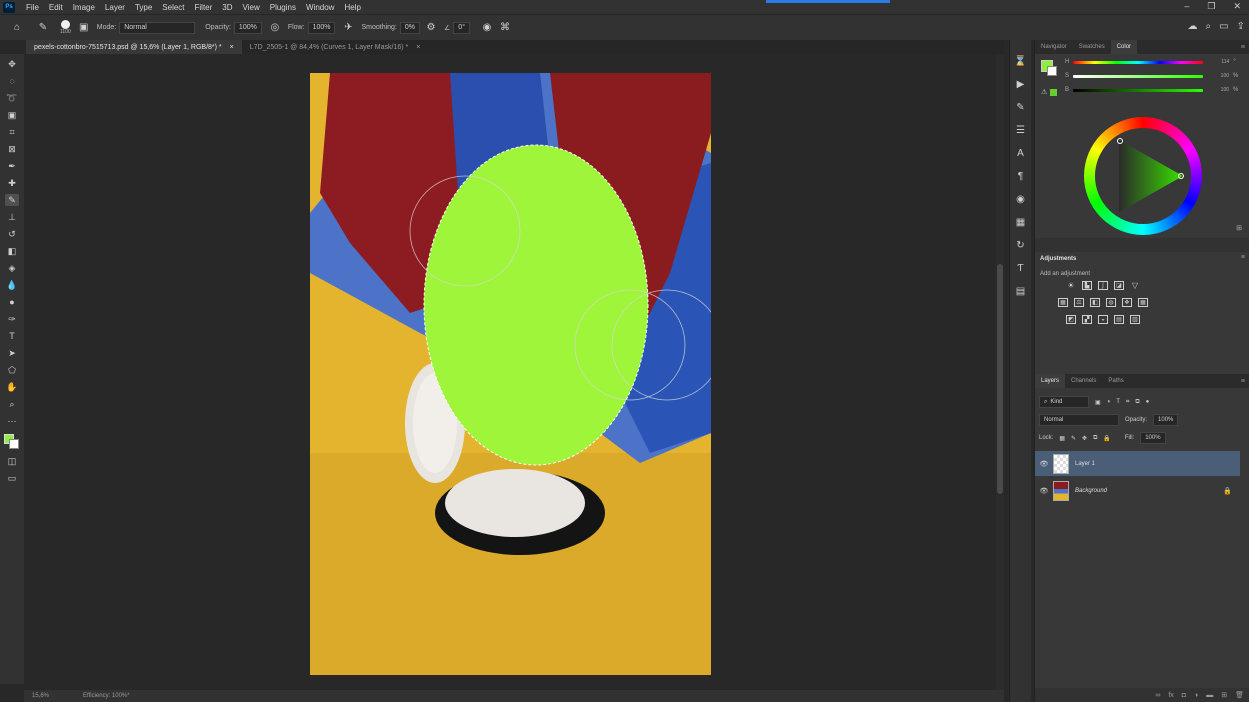 The image size is (1249, 702). Describe the element at coordinates (352, 7) in the screenshot. I see `menu-help: Help` at that location.